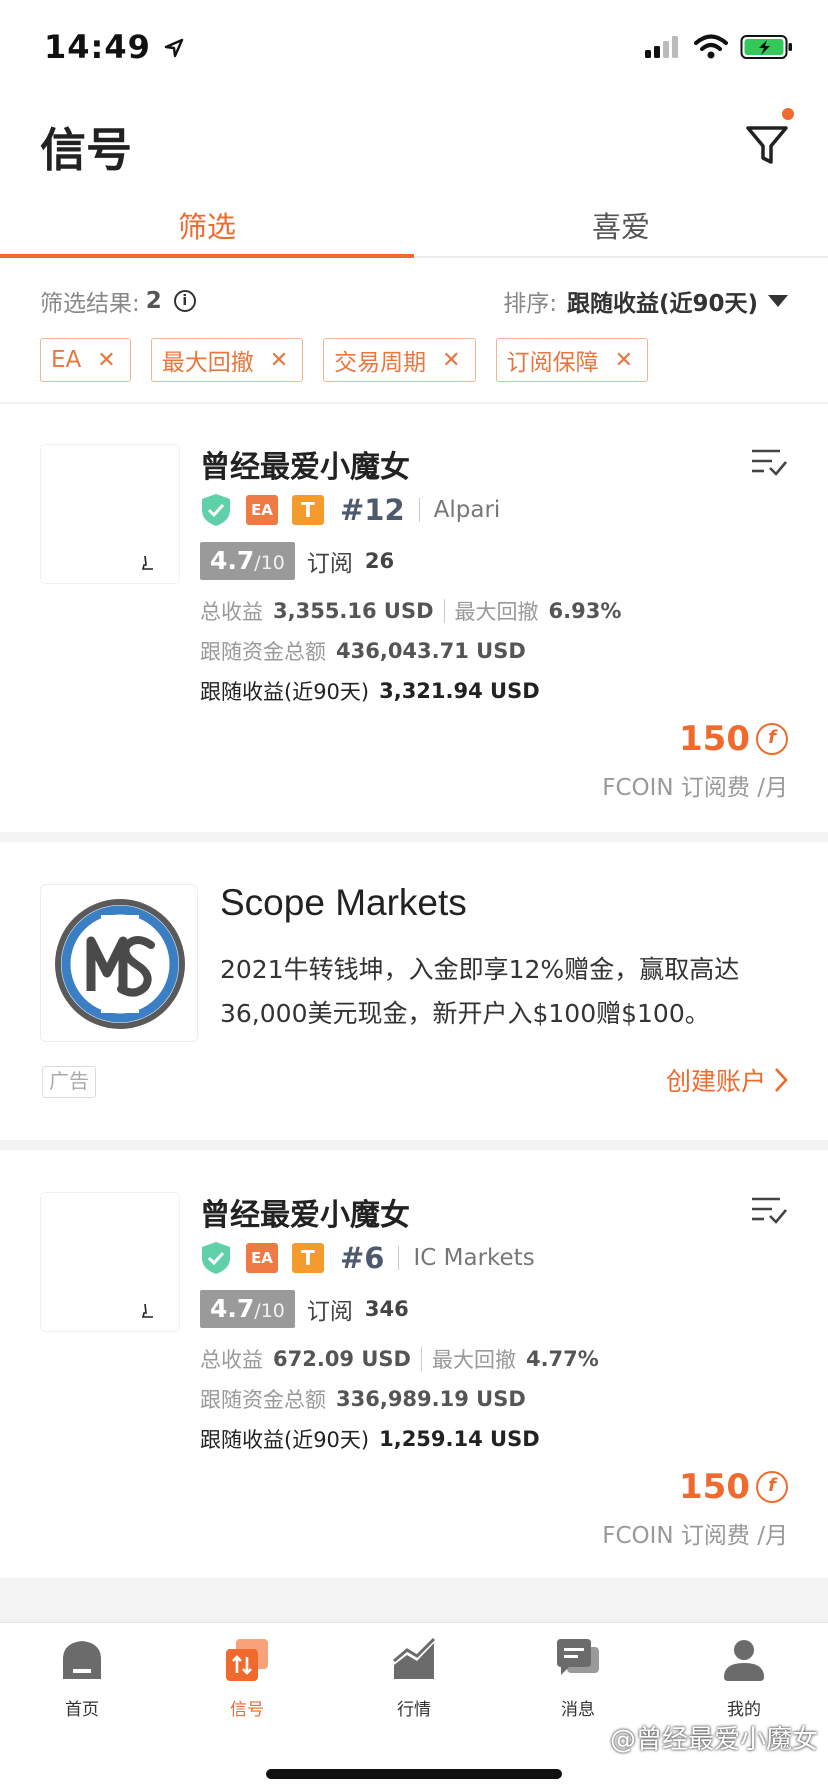 Image resolution: width=828 pixels, height=1792 pixels. I want to click on sort-value: 跟随收益(近90天), so click(662, 304).